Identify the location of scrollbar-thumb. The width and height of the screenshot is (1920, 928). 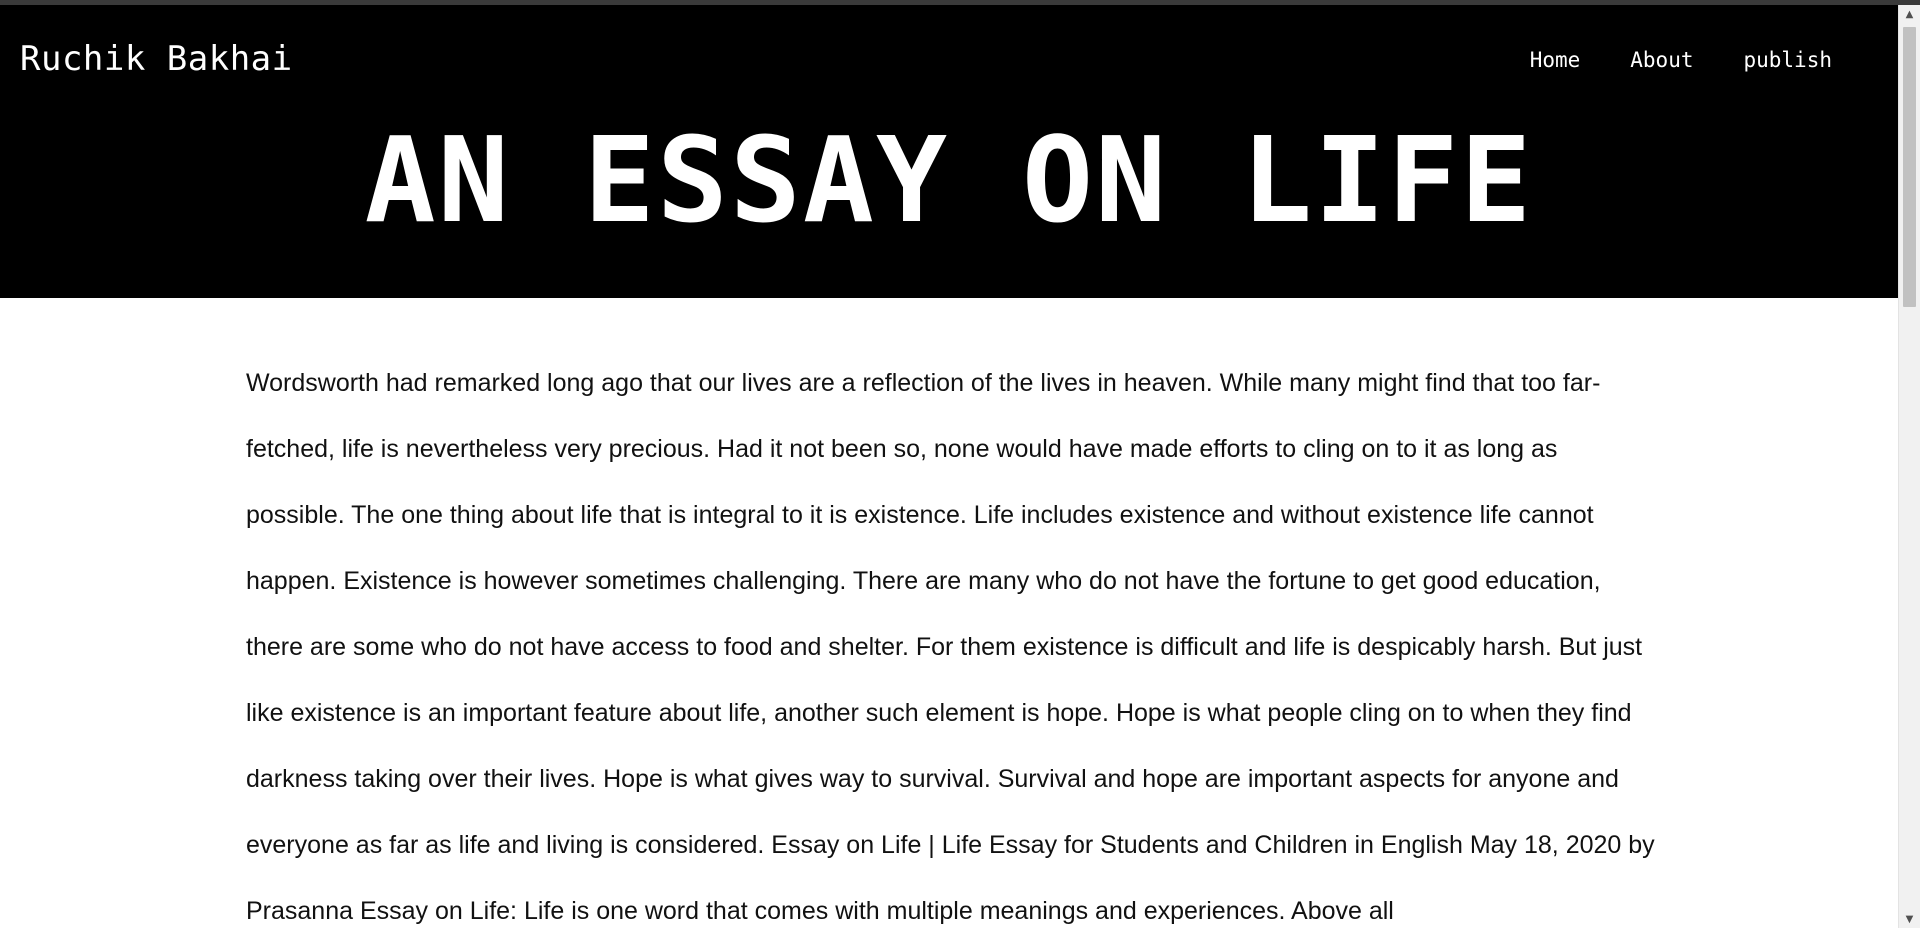
(1909, 167).